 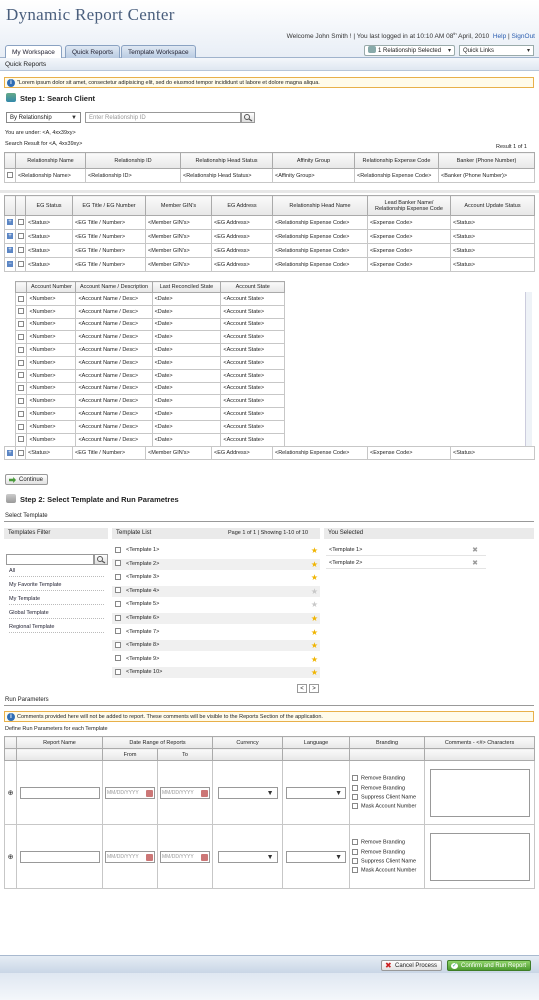 I want to click on filter-item: Regional Template, so click(x=56, y=628).